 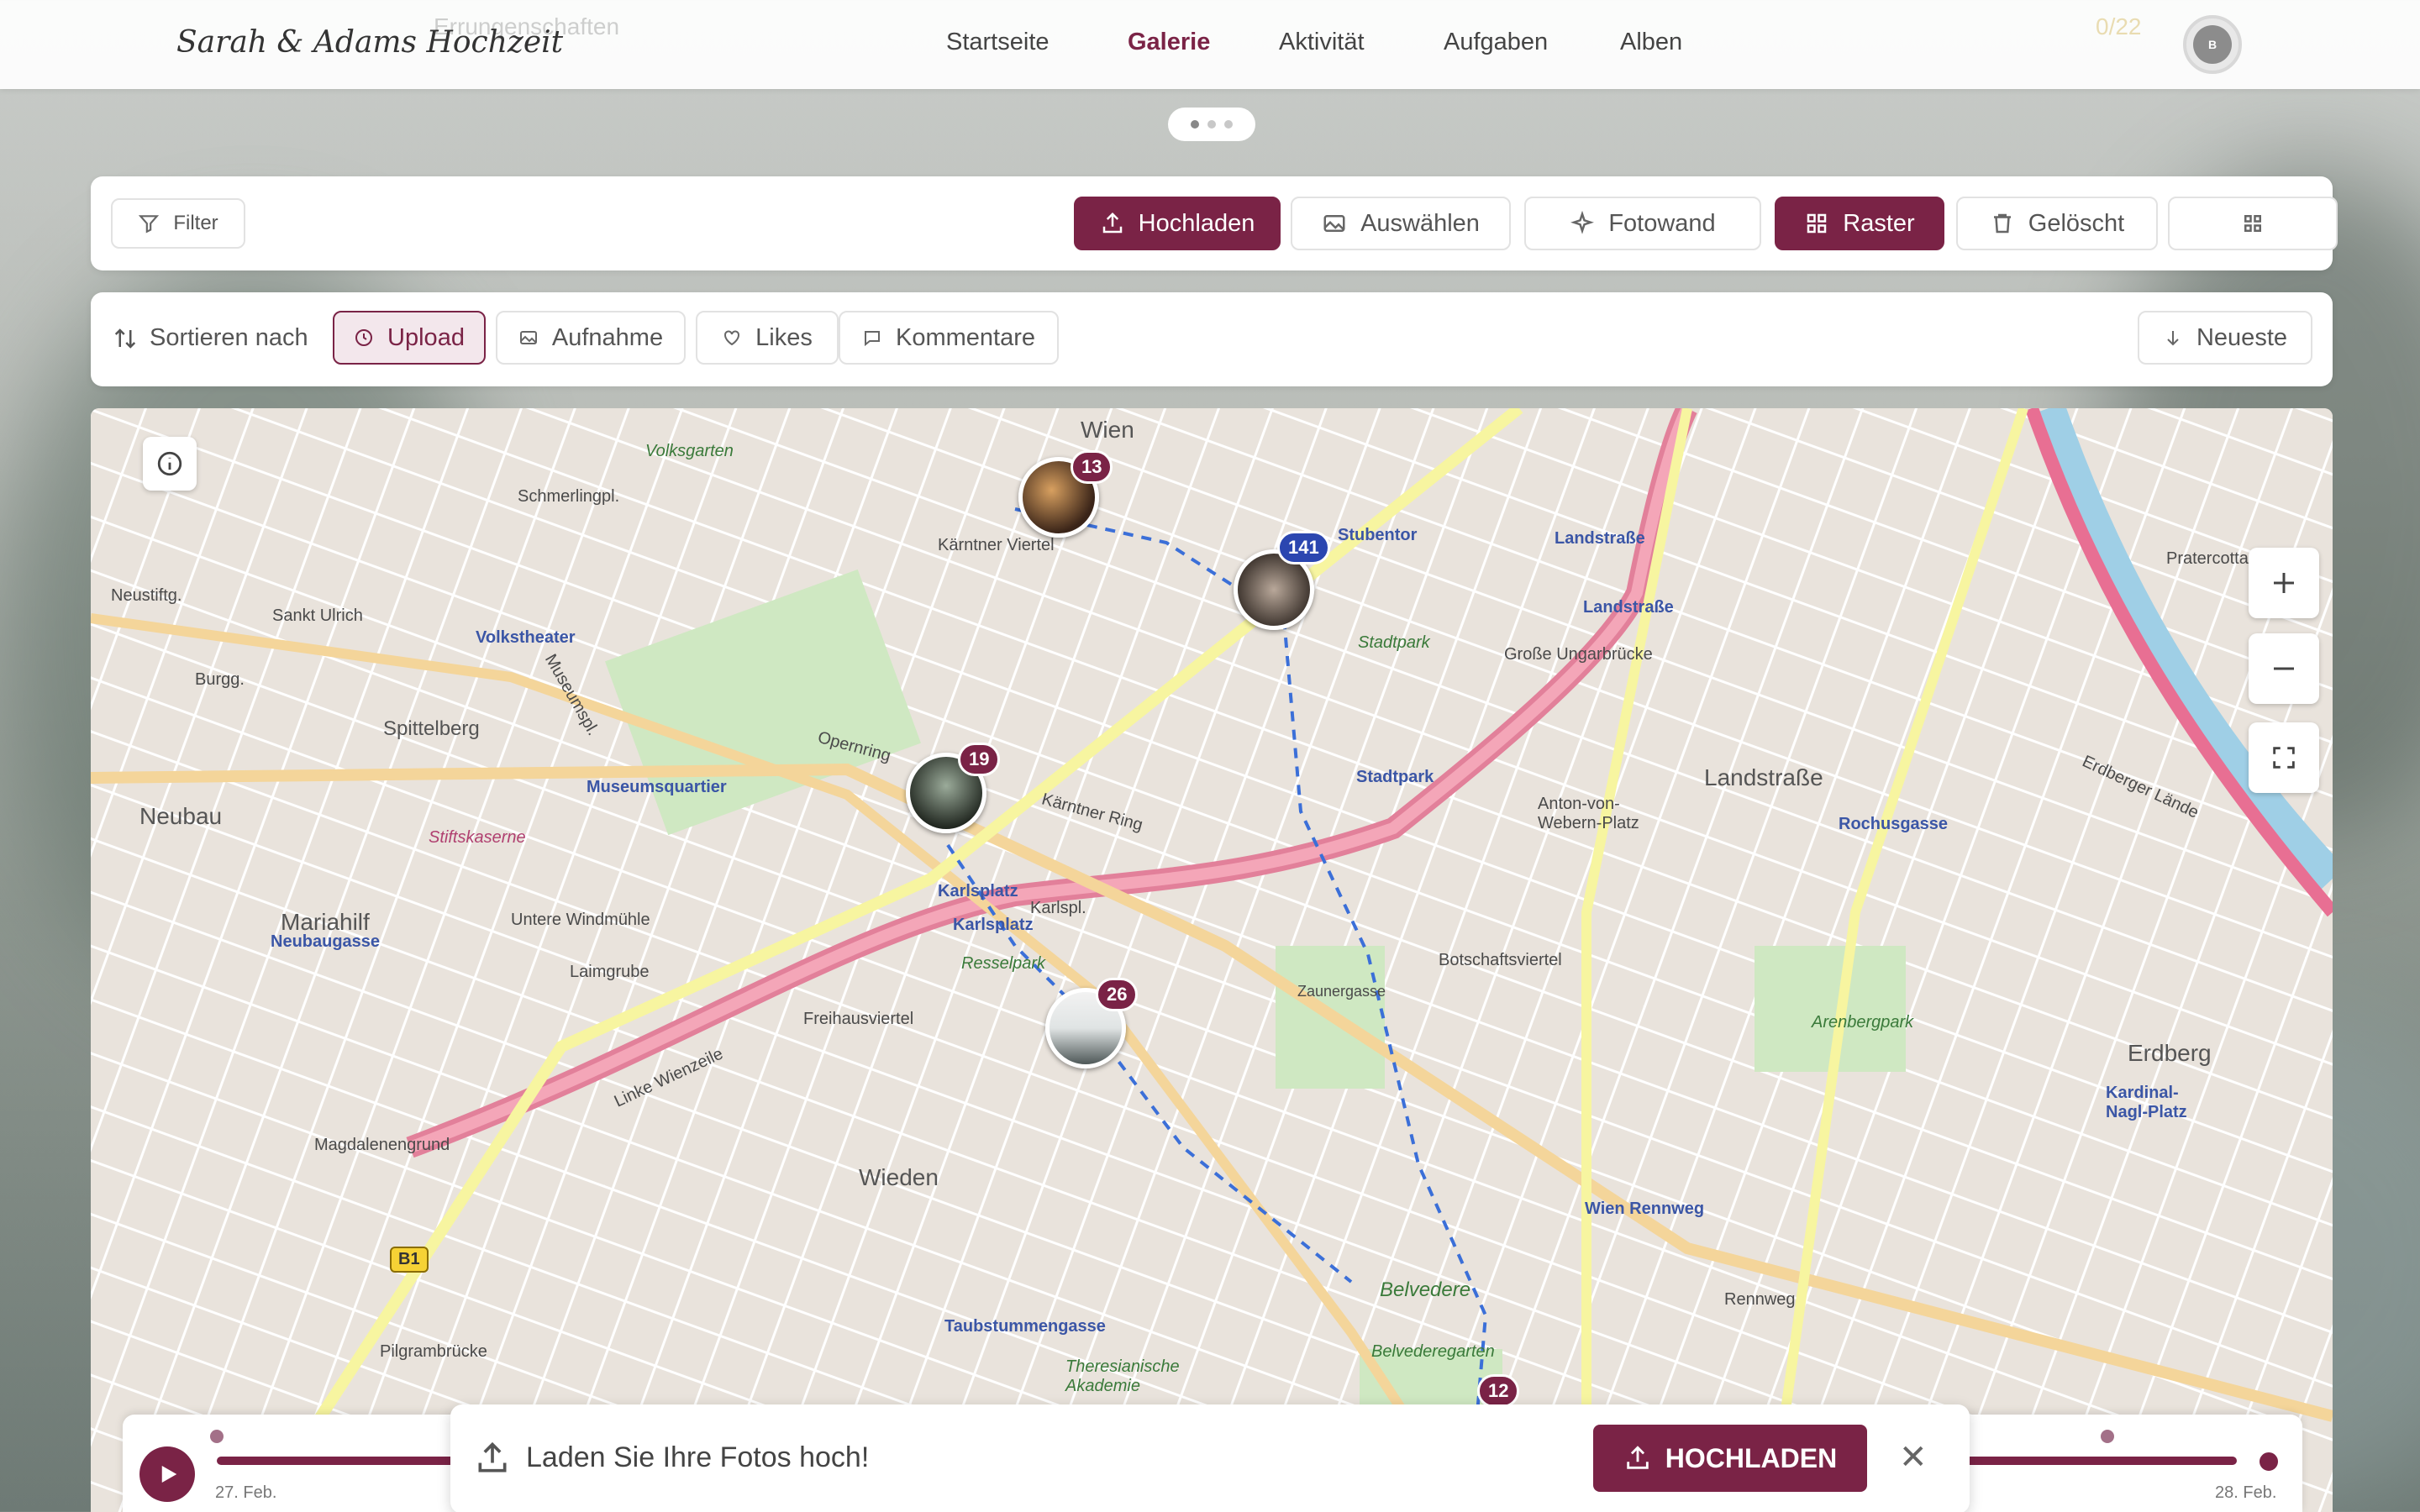 What do you see at coordinates (2241, 337) in the screenshot?
I see `sort-order-label: Neueste` at bounding box center [2241, 337].